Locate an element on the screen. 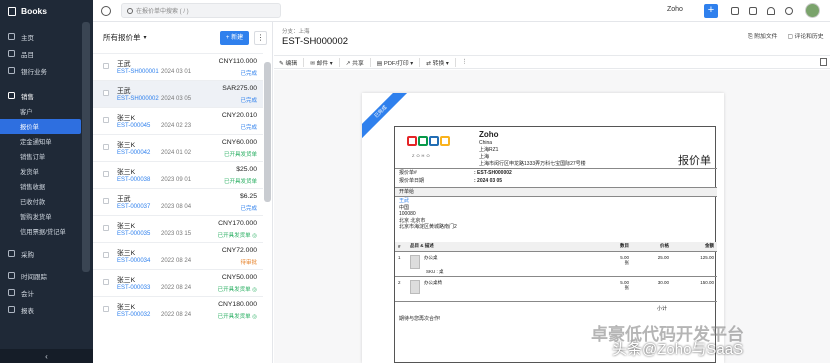 The image size is (830, 363). sidebar-item-banking: 银行业务 is located at coordinates (46, 70).